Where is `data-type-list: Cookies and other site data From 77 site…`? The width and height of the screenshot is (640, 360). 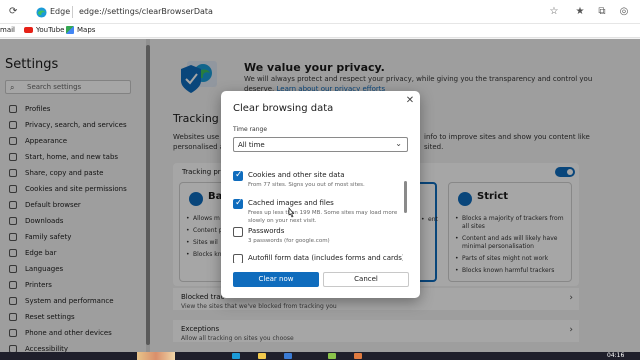
data-type-list: Cookies and other site data From 77 site… is located at coordinates (318, 217).